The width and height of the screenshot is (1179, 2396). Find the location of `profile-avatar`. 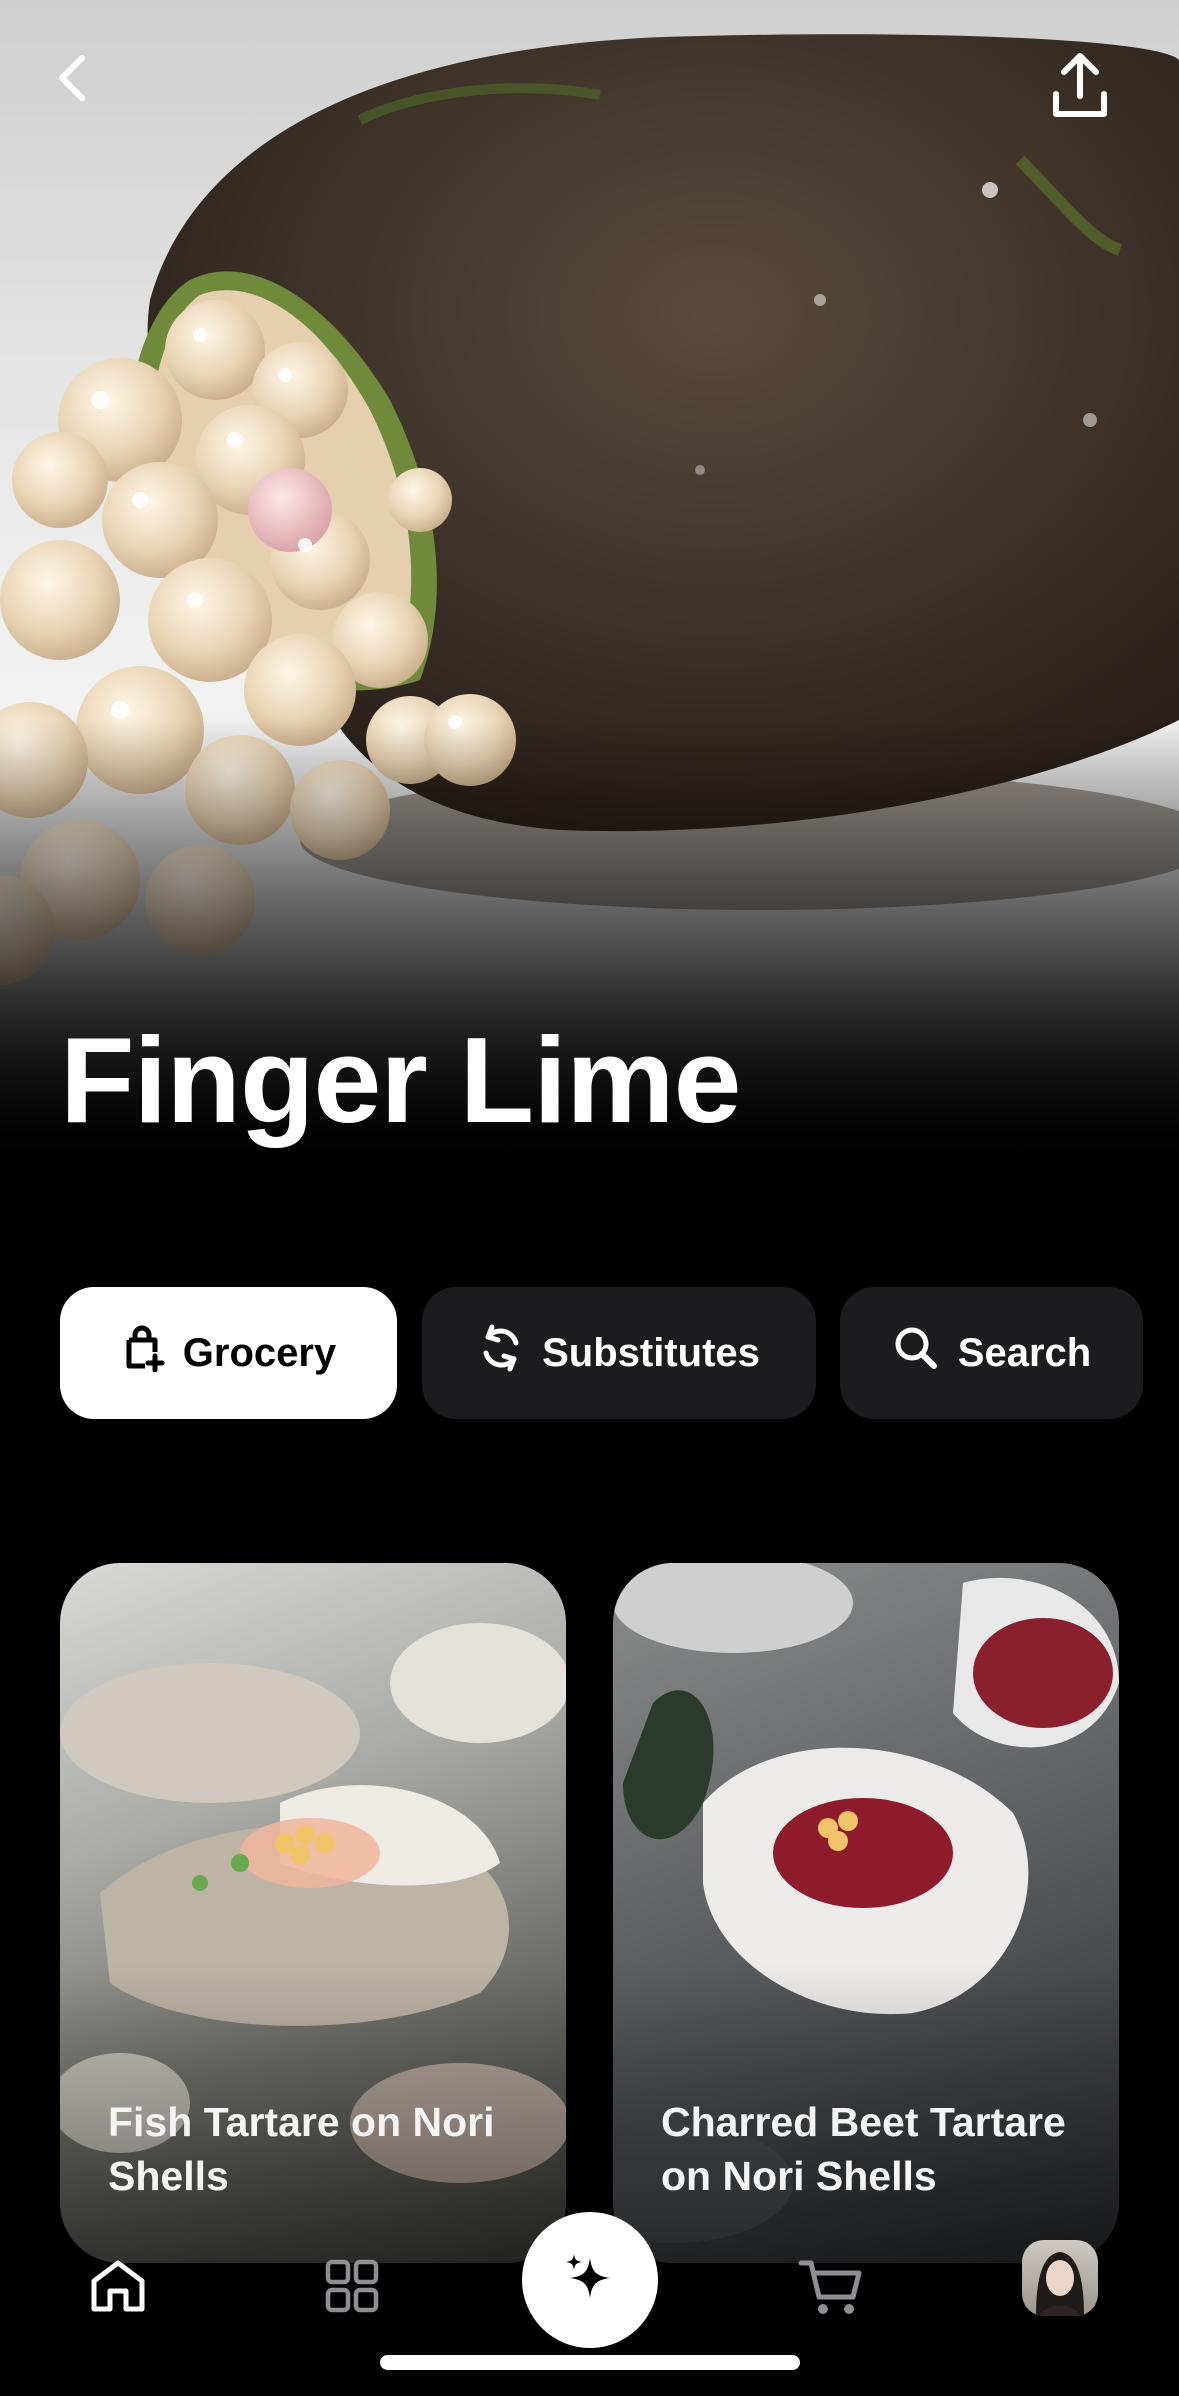

profile-avatar is located at coordinates (1060, 2278).